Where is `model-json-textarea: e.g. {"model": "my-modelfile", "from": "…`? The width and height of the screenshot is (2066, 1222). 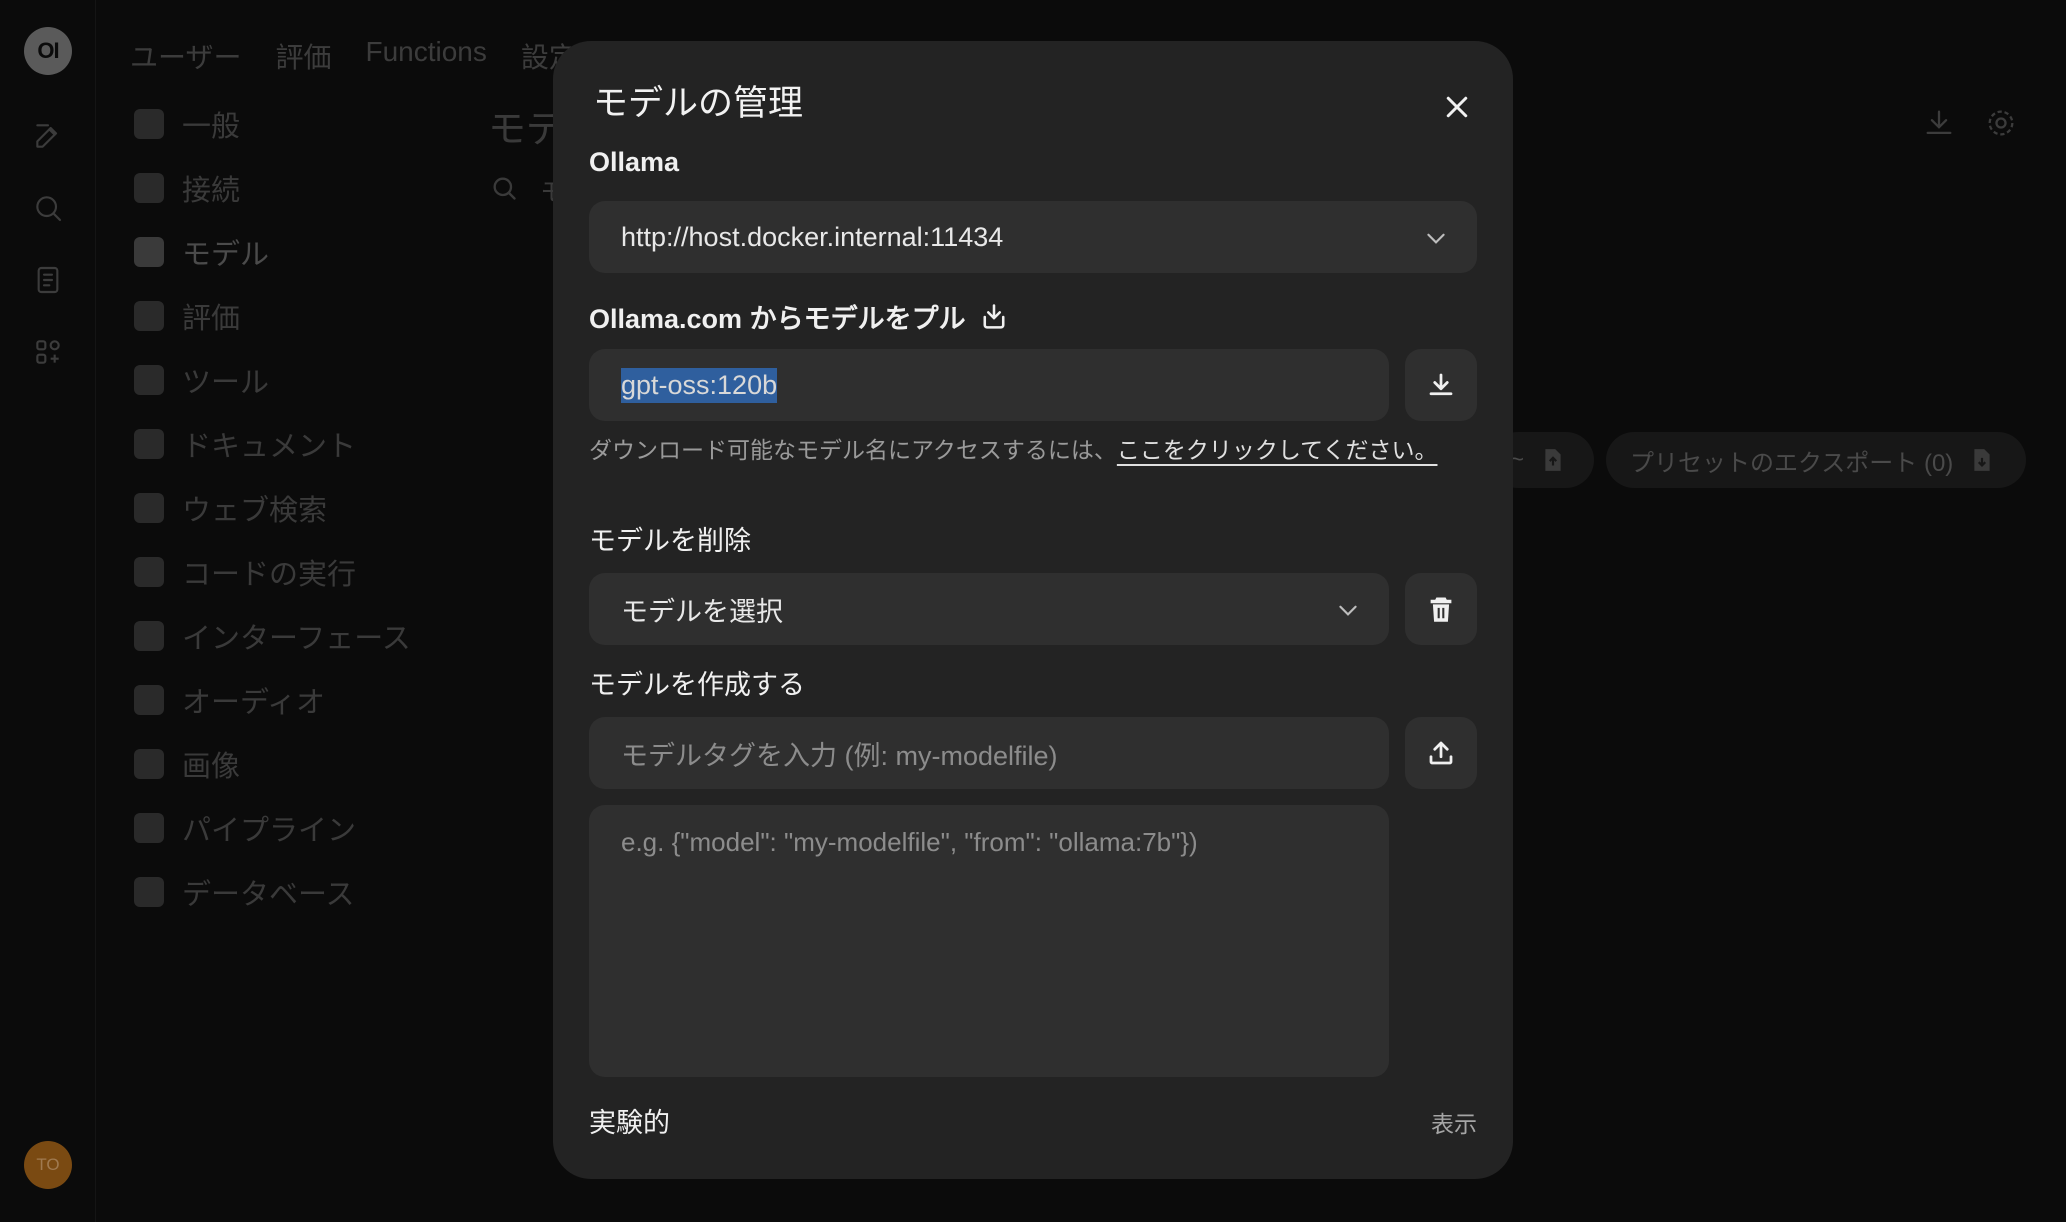
model-json-textarea: e.g. {"model": "my-modelfile", "from": "… is located at coordinates (989, 941).